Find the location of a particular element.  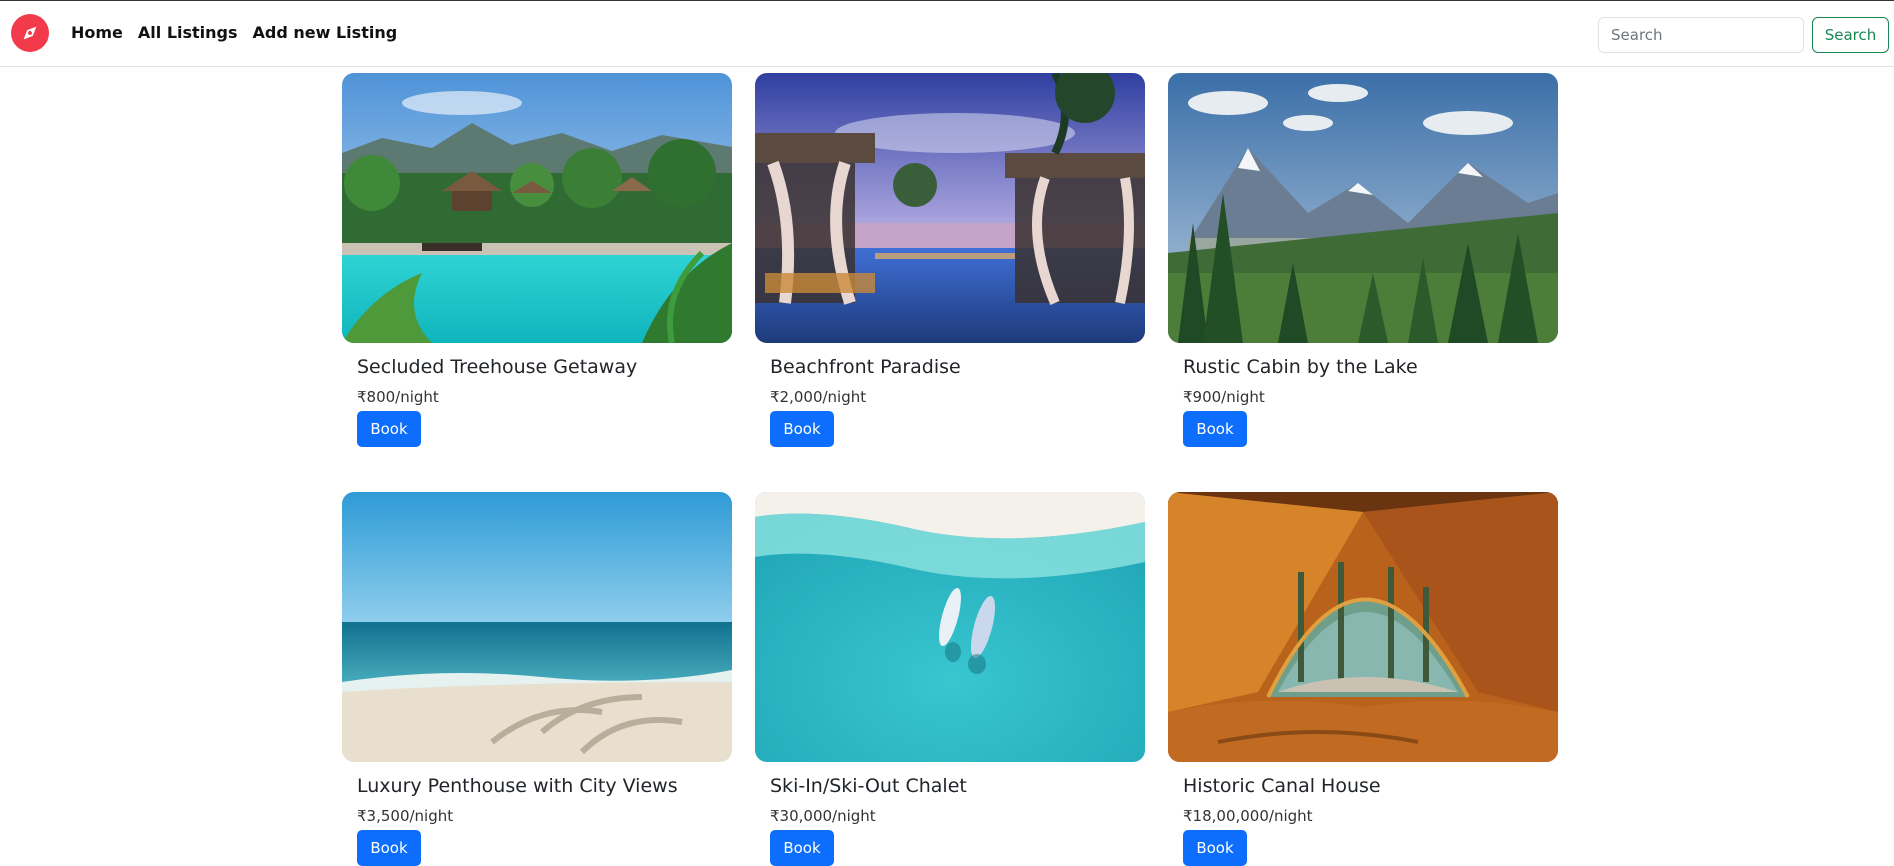

listing-price: ₹800/night is located at coordinates (398, 397).